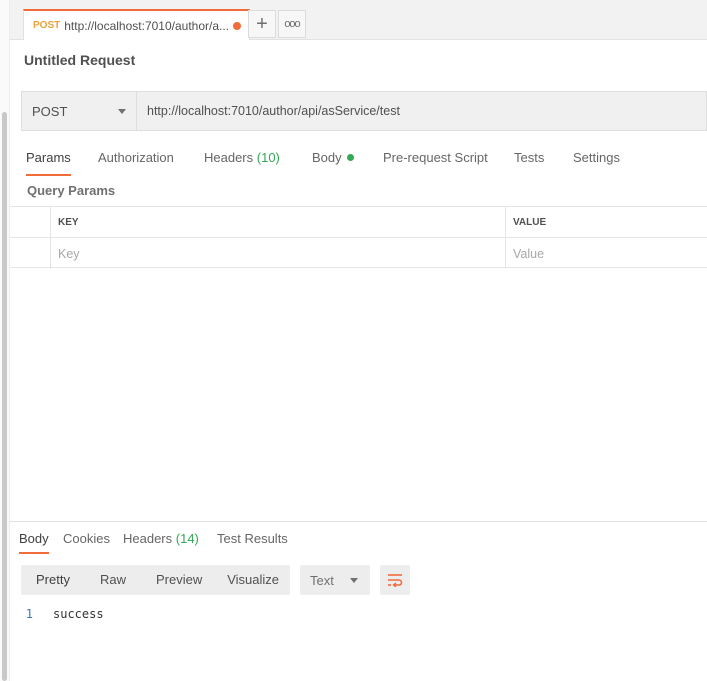 This screenshot has height=681, width=707. I want to click on tab-headers: Headers (10), so click(242, 159).